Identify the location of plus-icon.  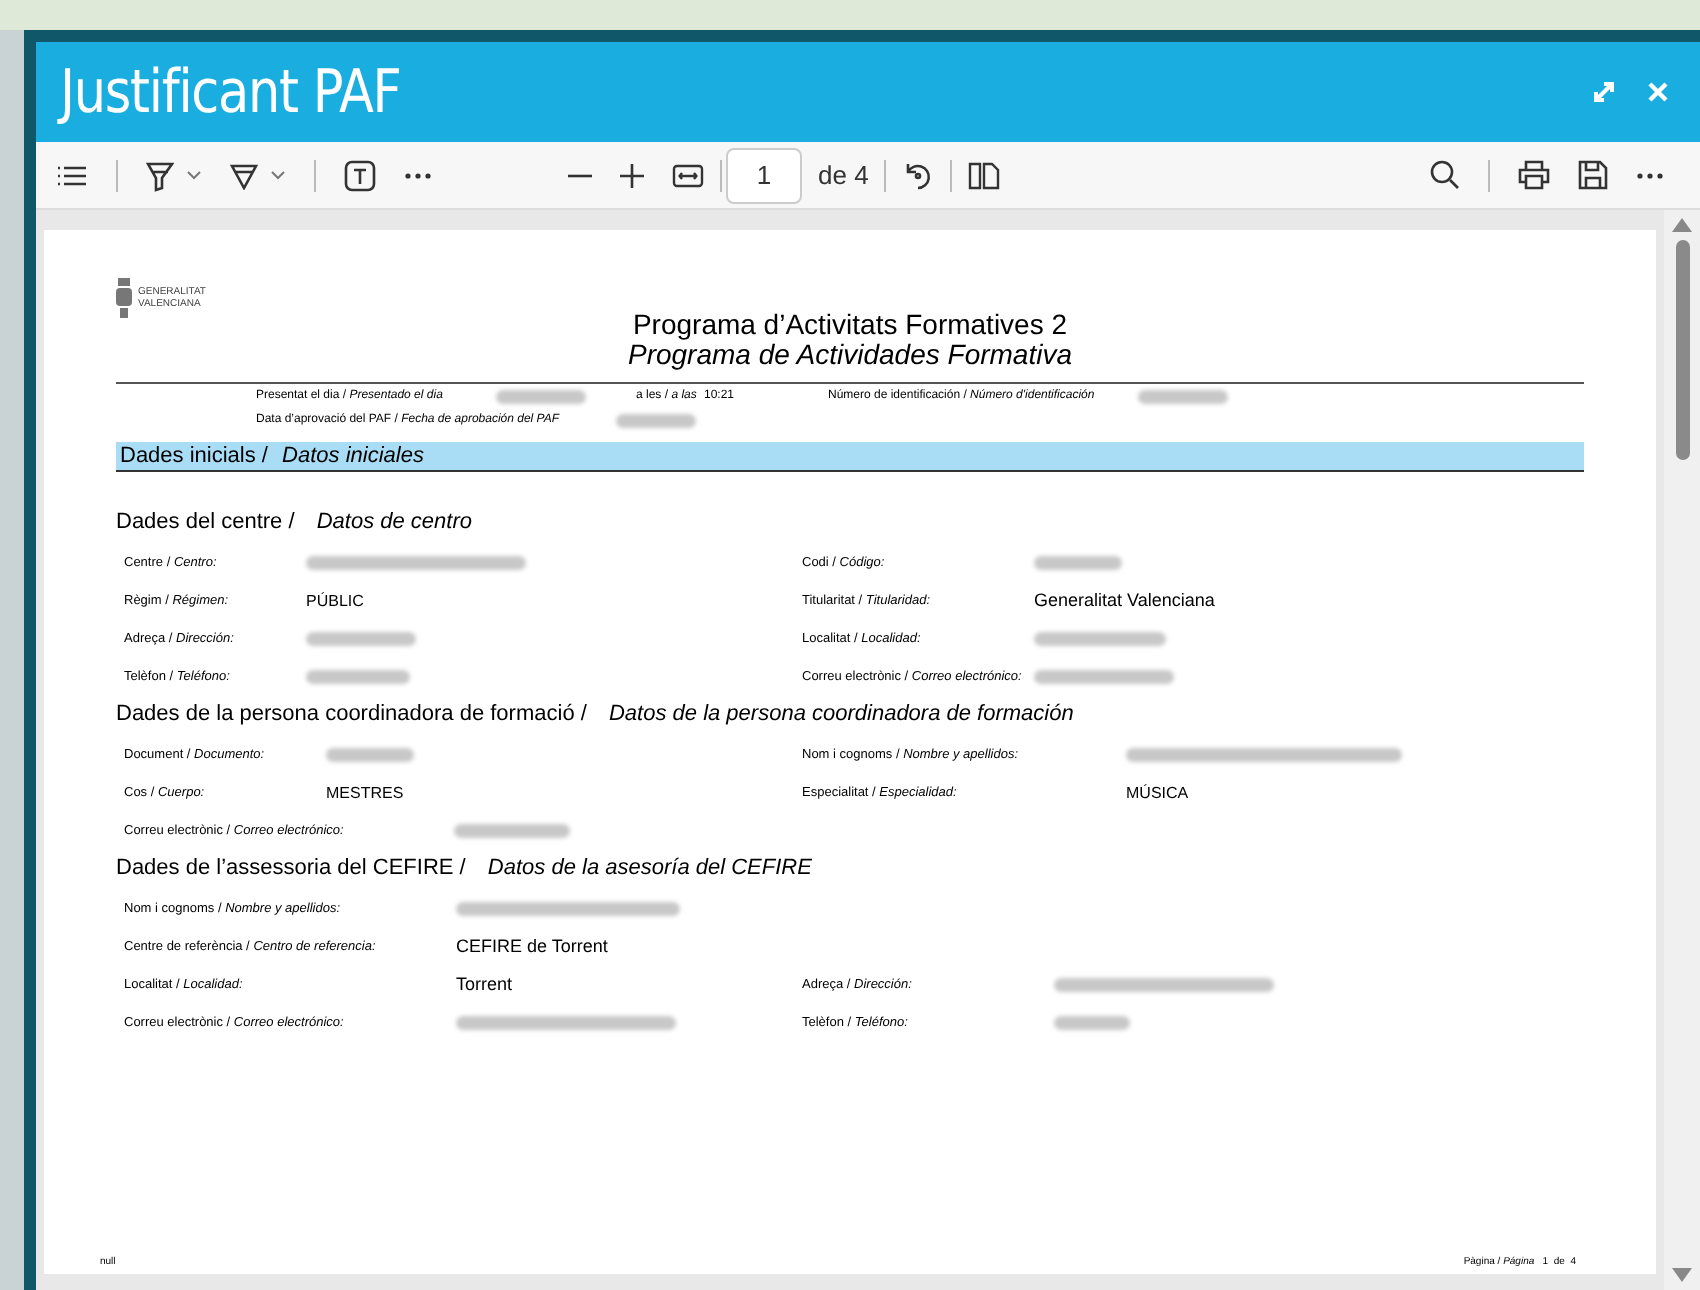
(632, 175).